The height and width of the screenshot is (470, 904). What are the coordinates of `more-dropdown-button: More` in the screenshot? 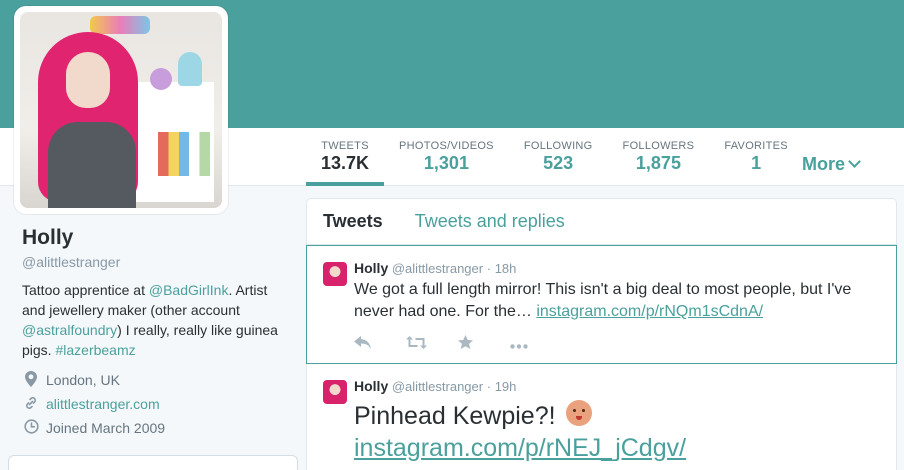 It's located at (831, 164).